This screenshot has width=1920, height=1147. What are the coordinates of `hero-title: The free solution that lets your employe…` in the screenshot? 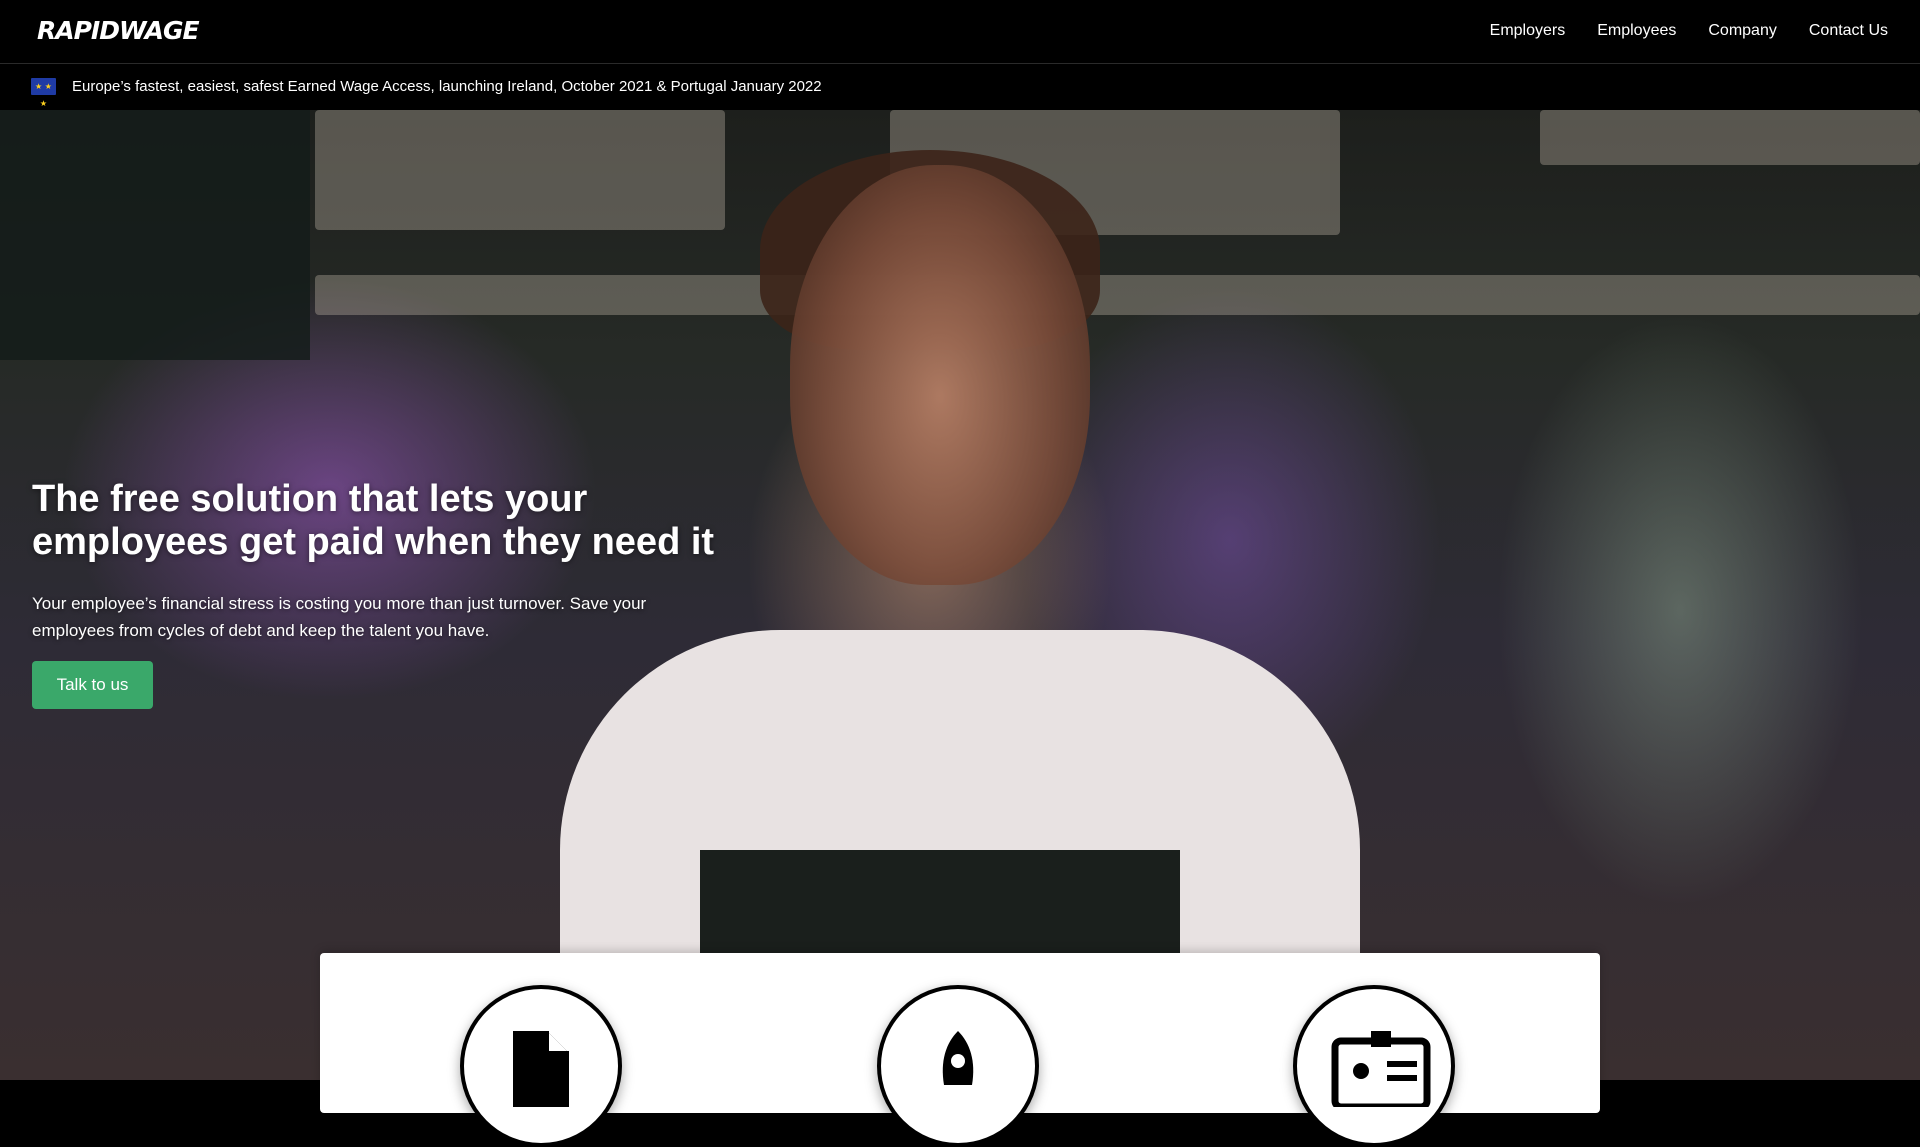 It's located at (373, 520).